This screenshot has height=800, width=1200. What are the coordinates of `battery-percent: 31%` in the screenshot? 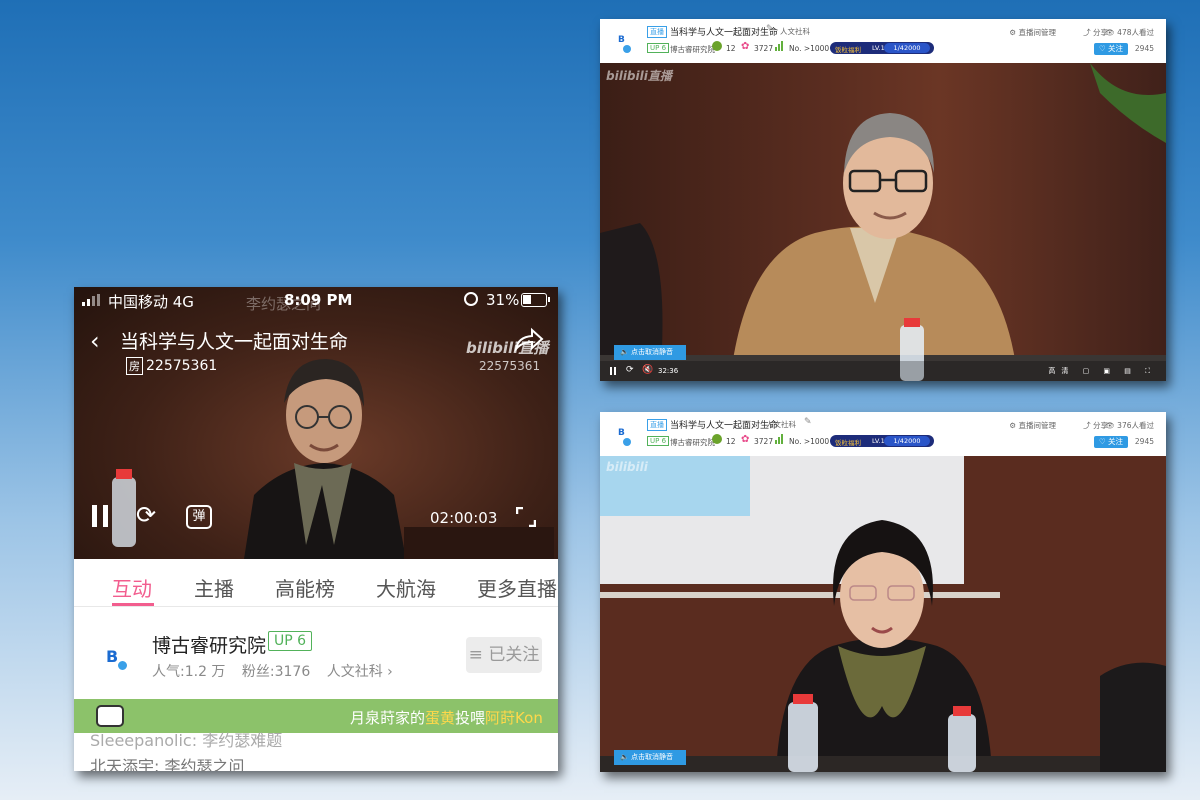 It's located at (503, 300).